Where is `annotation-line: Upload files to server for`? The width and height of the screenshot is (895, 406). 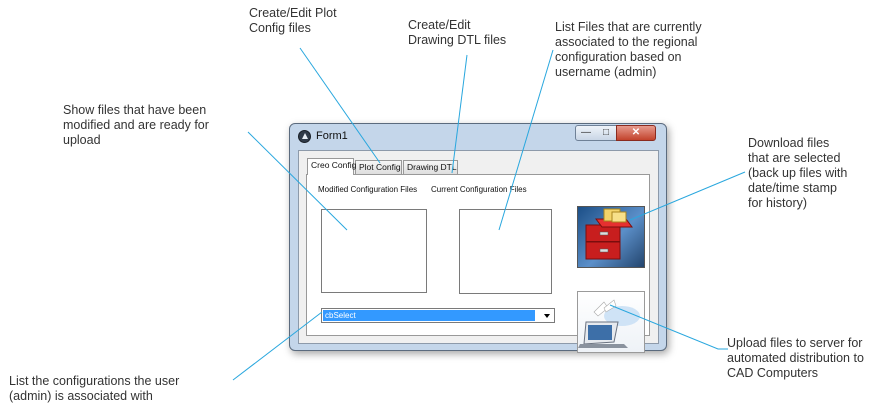
annotation-line: Upload files to server for is located at coordinates (795, 343).